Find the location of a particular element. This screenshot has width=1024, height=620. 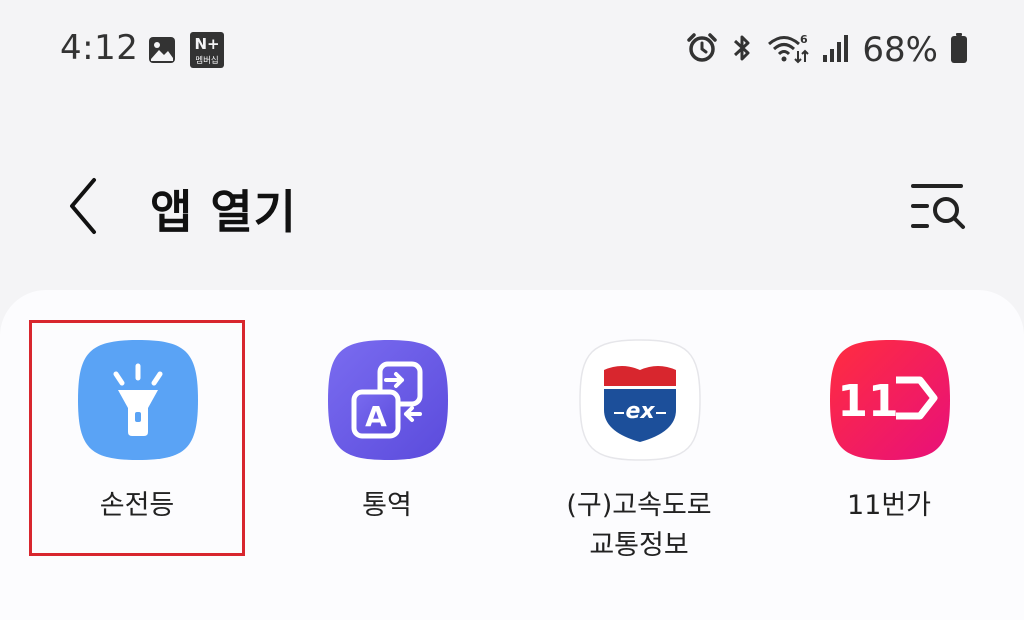

11st-logo-text: 11 is located at coordinates (867, 401).